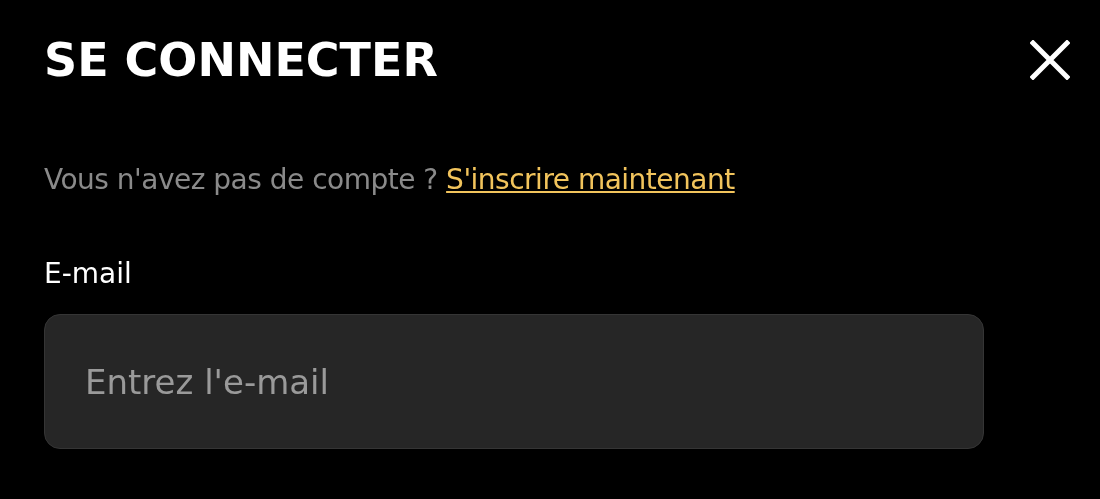  I want to click on signup-prompt: Vous n'avez pas de compte ? S'inscrire maintenant, so click(390, 180).